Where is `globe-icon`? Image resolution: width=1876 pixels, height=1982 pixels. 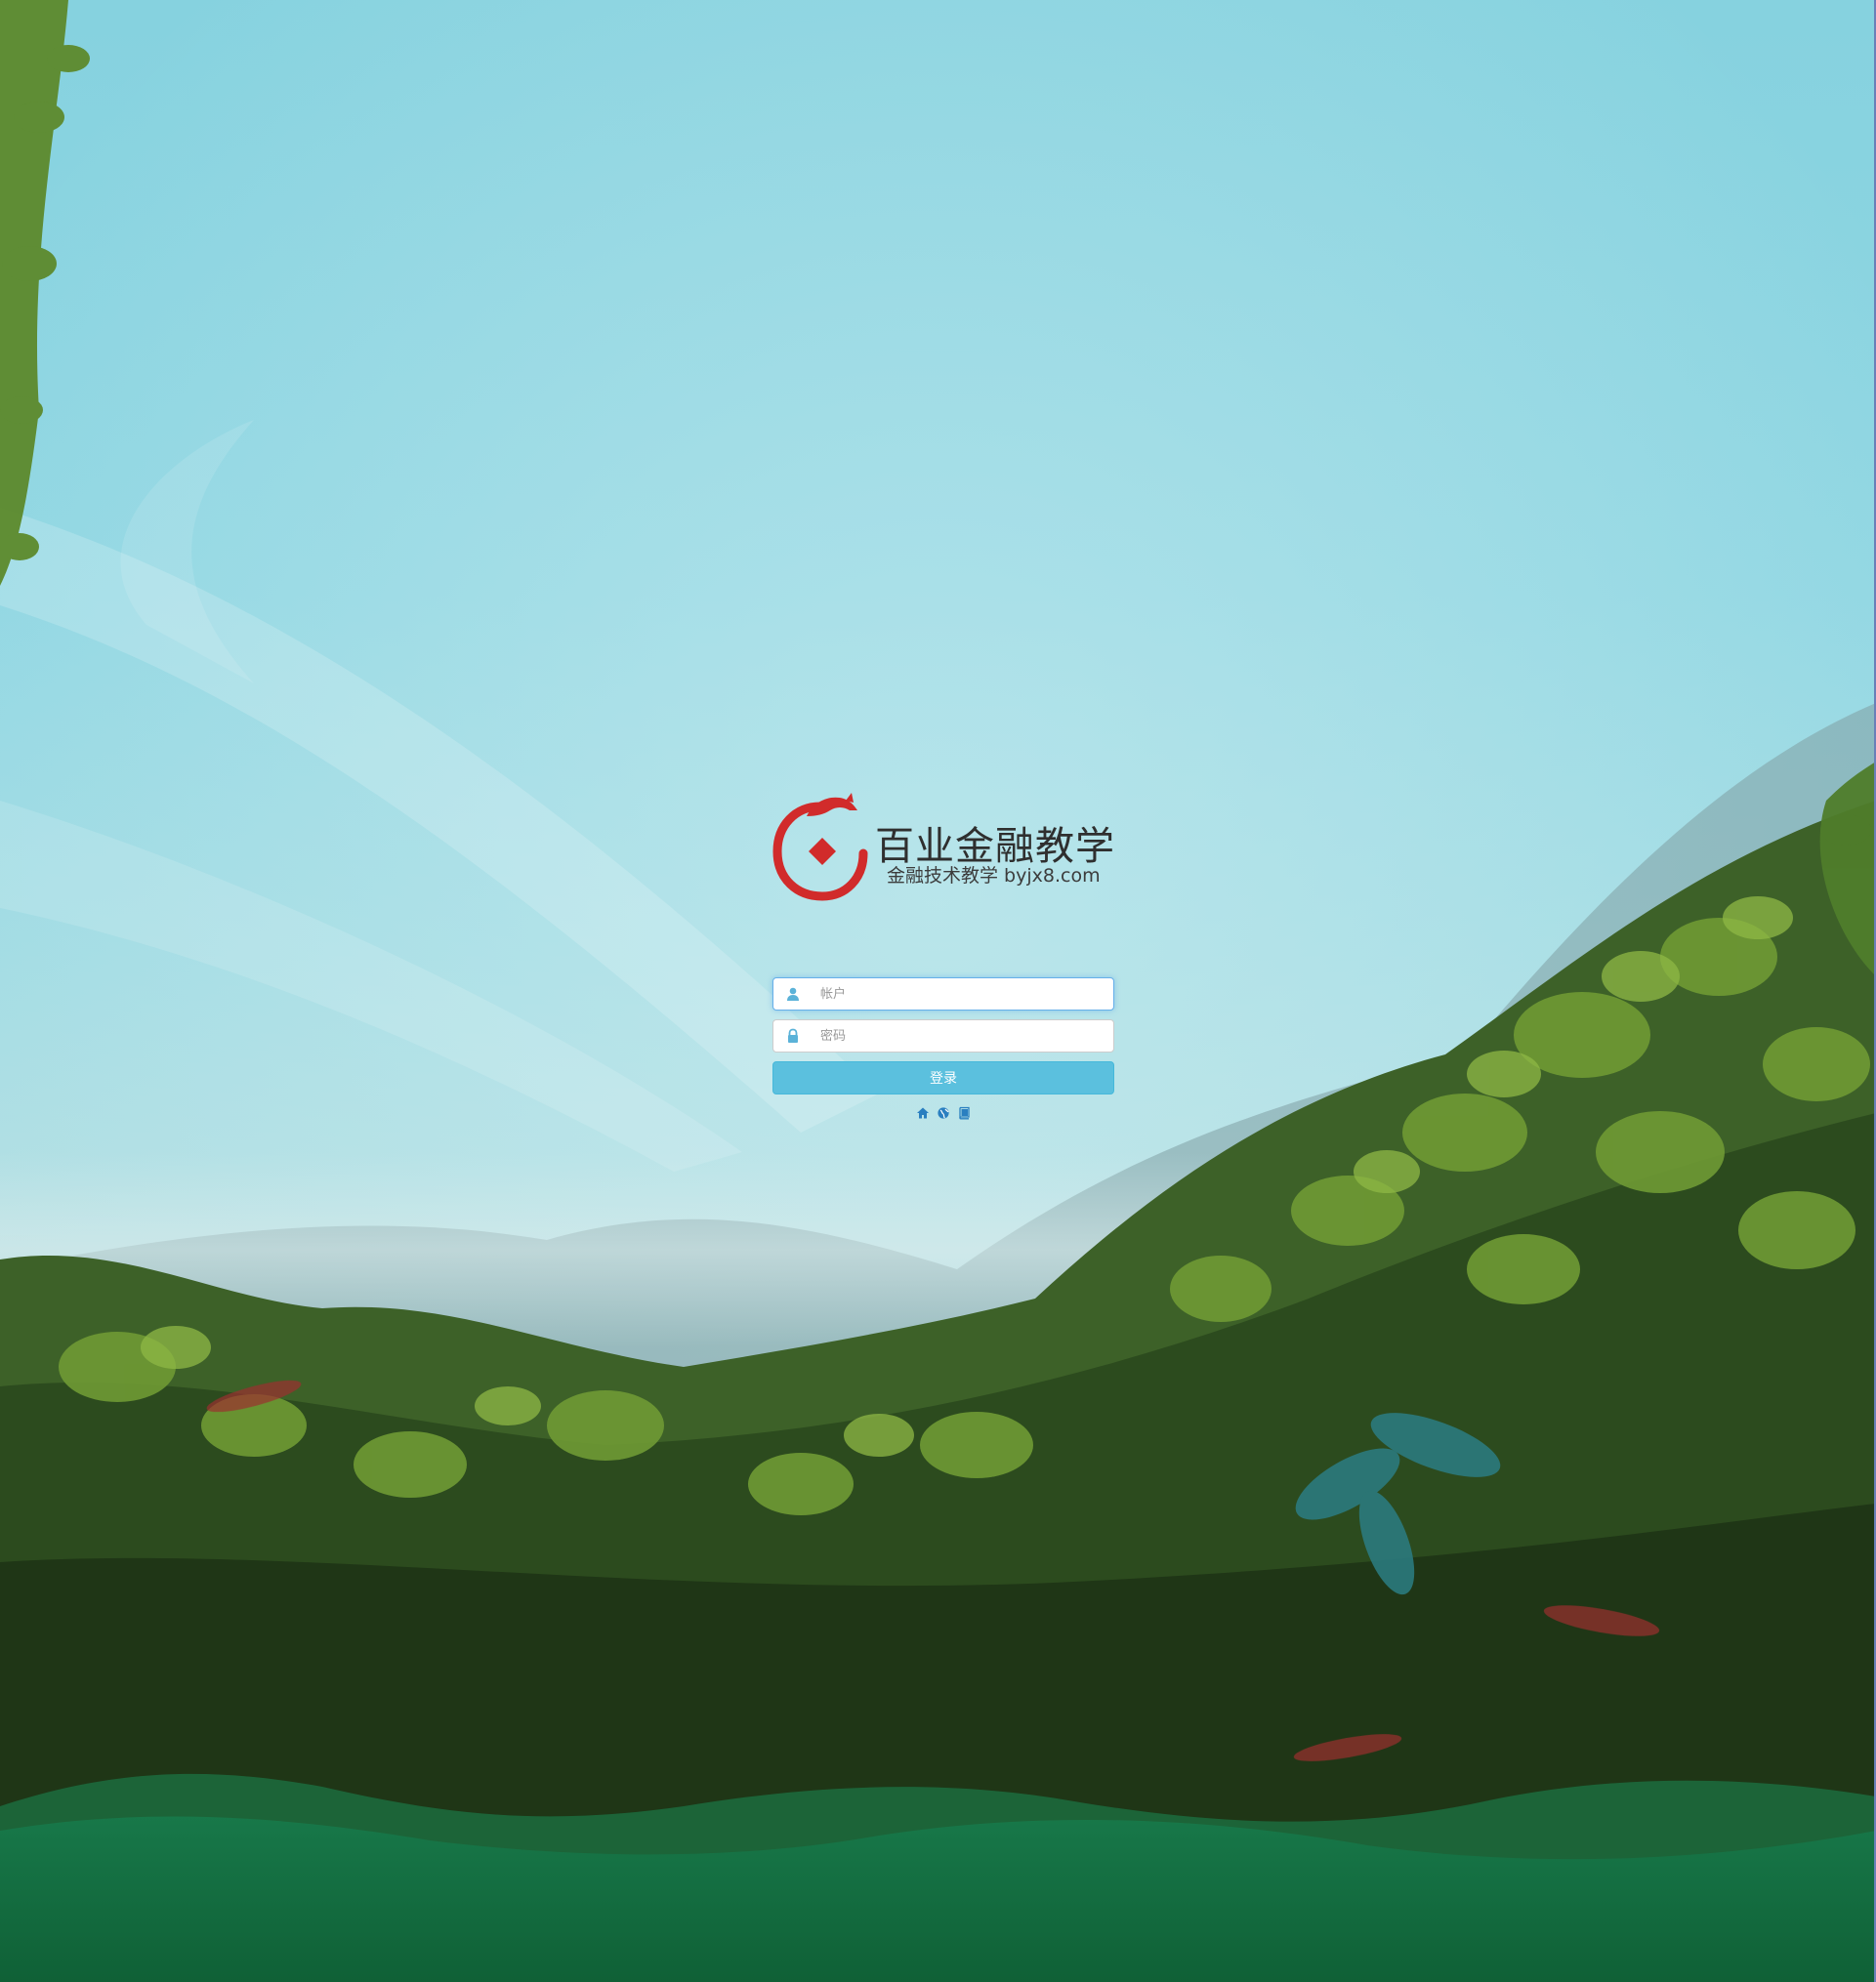 globe-icon is located at coordinates (944, 1113).